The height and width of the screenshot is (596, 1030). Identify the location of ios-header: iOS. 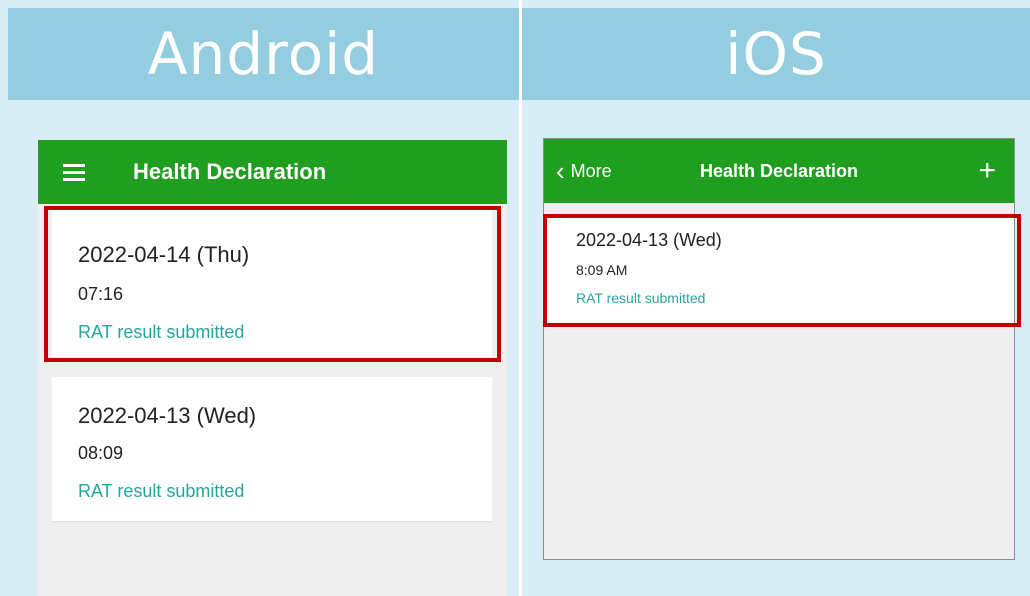
(776, 54).